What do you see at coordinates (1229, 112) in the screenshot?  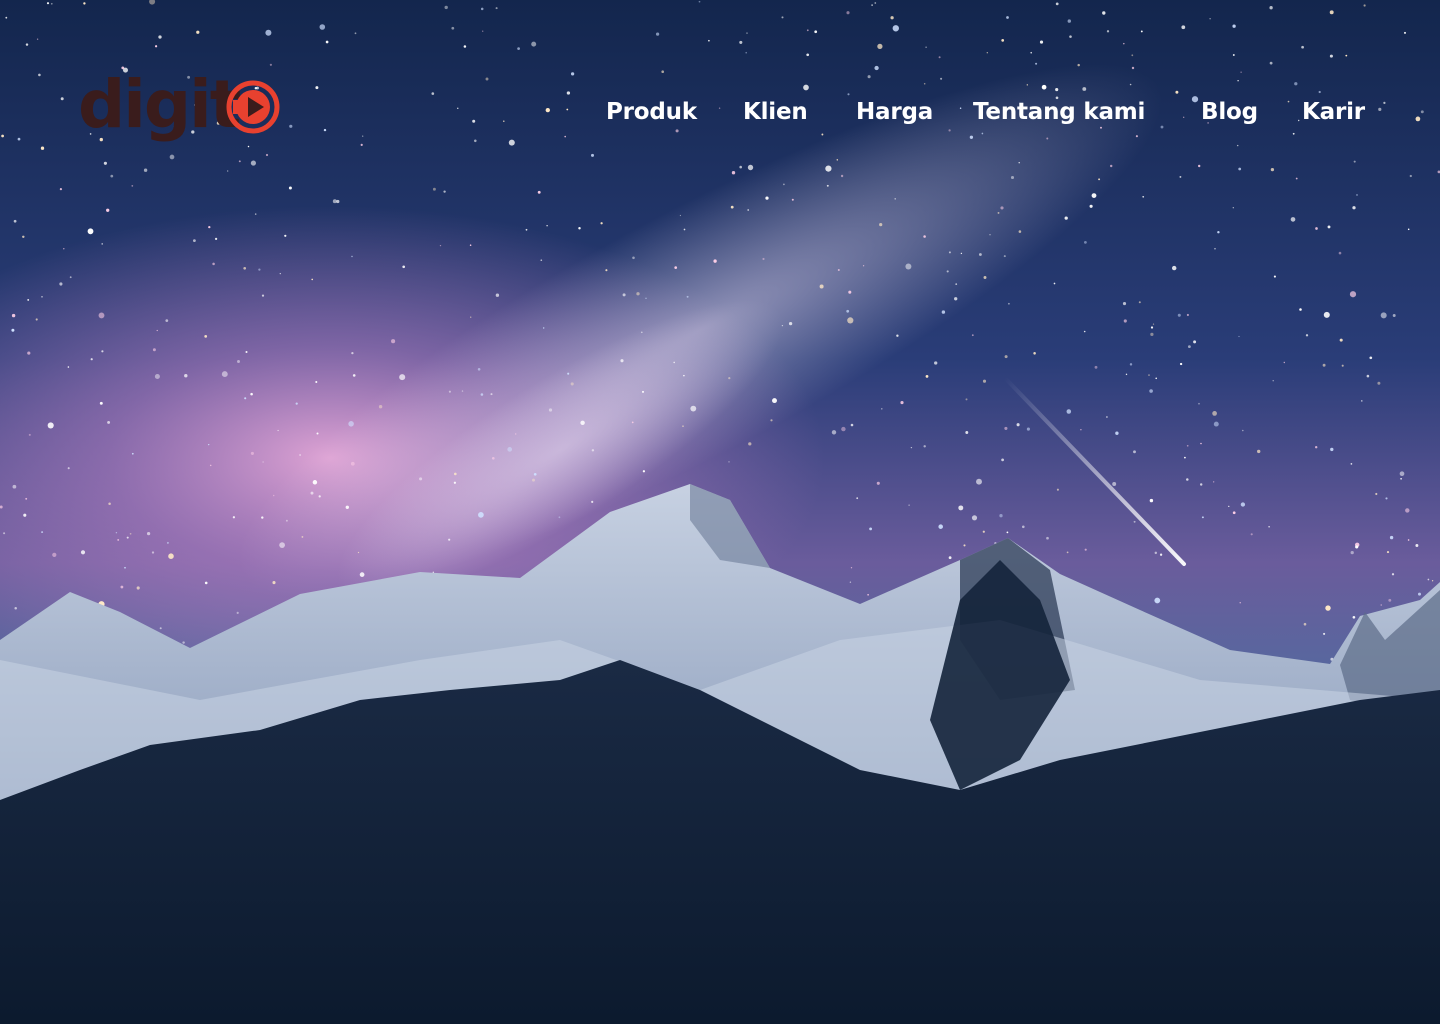 I see `nav-link-blog: Blog` at bounding box center [1229, 112].